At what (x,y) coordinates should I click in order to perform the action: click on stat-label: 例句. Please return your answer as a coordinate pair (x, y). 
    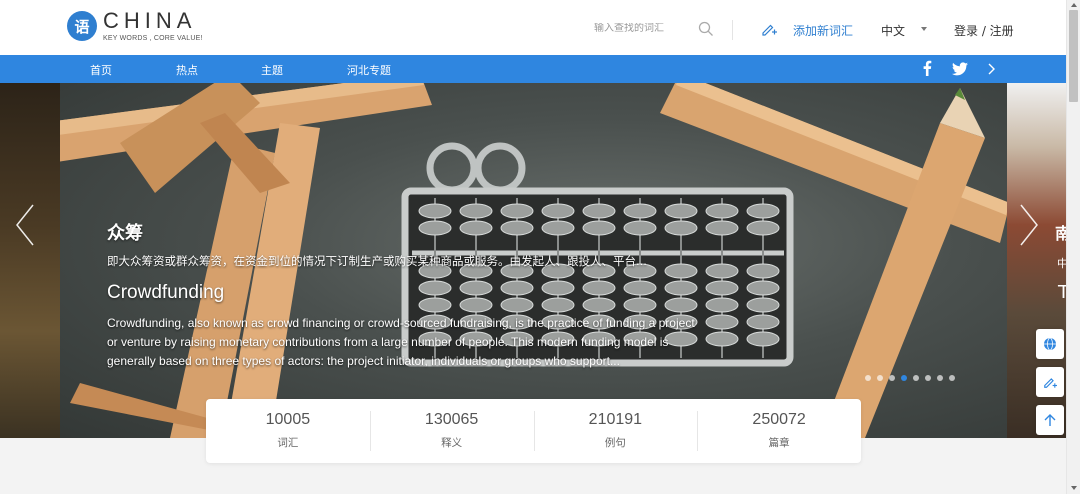
    Looking at the image, I should click on (615, 443).